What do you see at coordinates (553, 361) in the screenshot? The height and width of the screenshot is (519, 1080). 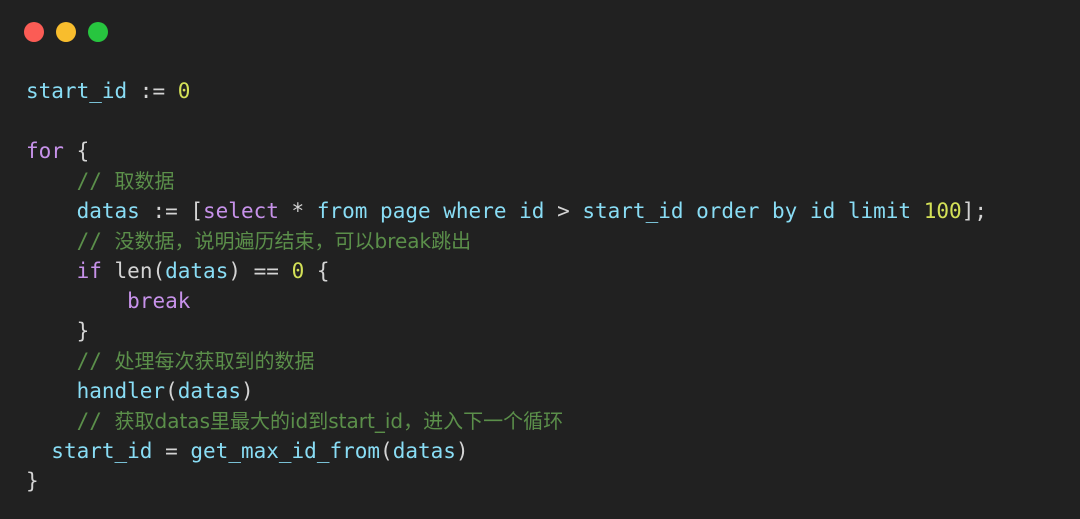 I see `code-line: // 处理每次获取到的数据` at bounding box center [553, 361].